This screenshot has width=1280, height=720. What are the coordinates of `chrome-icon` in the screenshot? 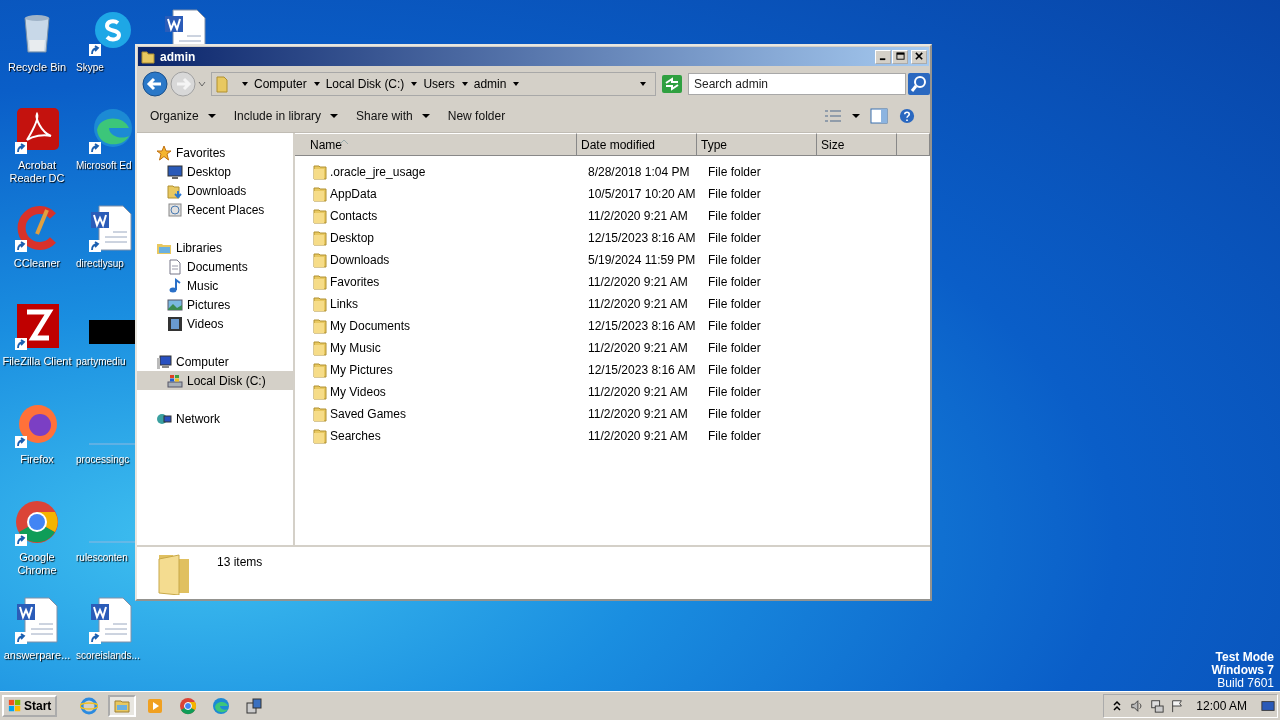 It's located at (37, 522).